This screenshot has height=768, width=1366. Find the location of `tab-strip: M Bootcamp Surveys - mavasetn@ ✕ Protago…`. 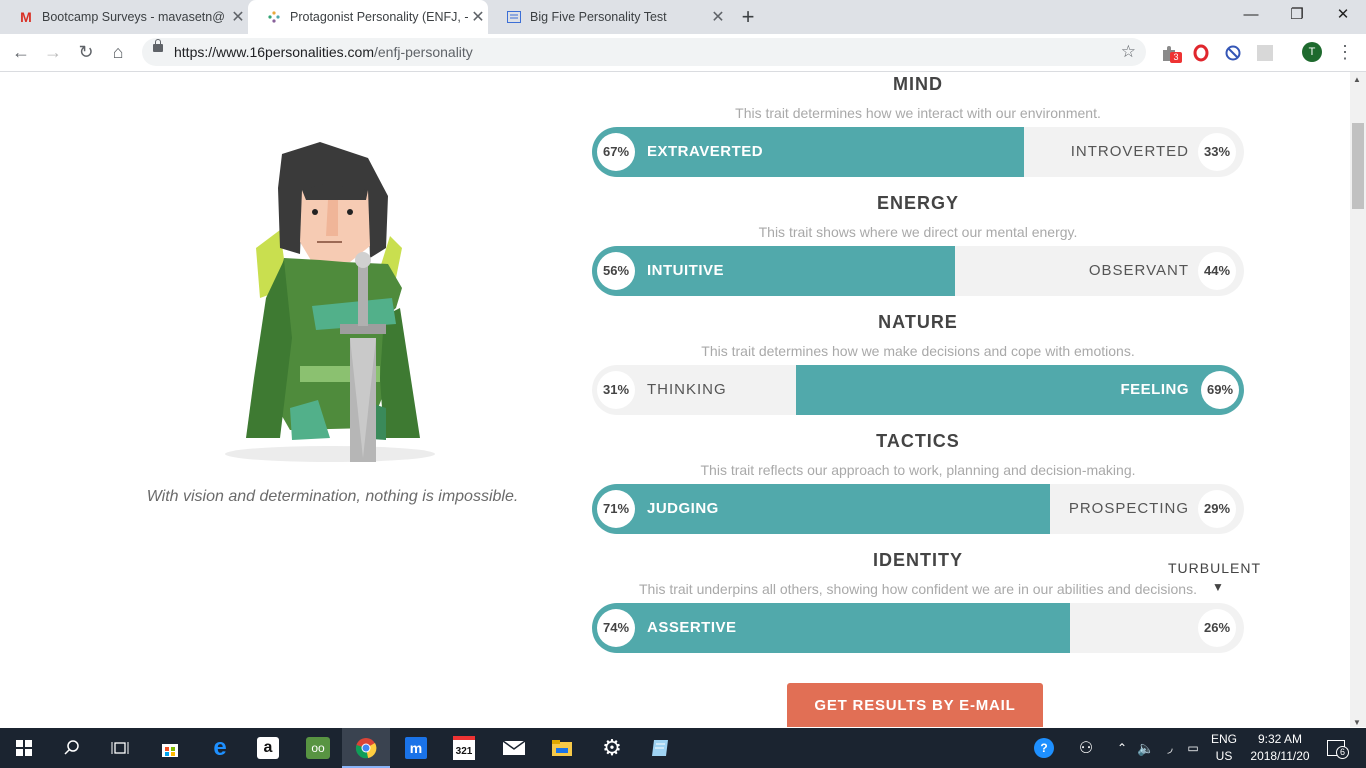

tab-strip: M Bootcamp Surveys - mavasetn@ ✕ Protago… is located at coordinates (683, 17).